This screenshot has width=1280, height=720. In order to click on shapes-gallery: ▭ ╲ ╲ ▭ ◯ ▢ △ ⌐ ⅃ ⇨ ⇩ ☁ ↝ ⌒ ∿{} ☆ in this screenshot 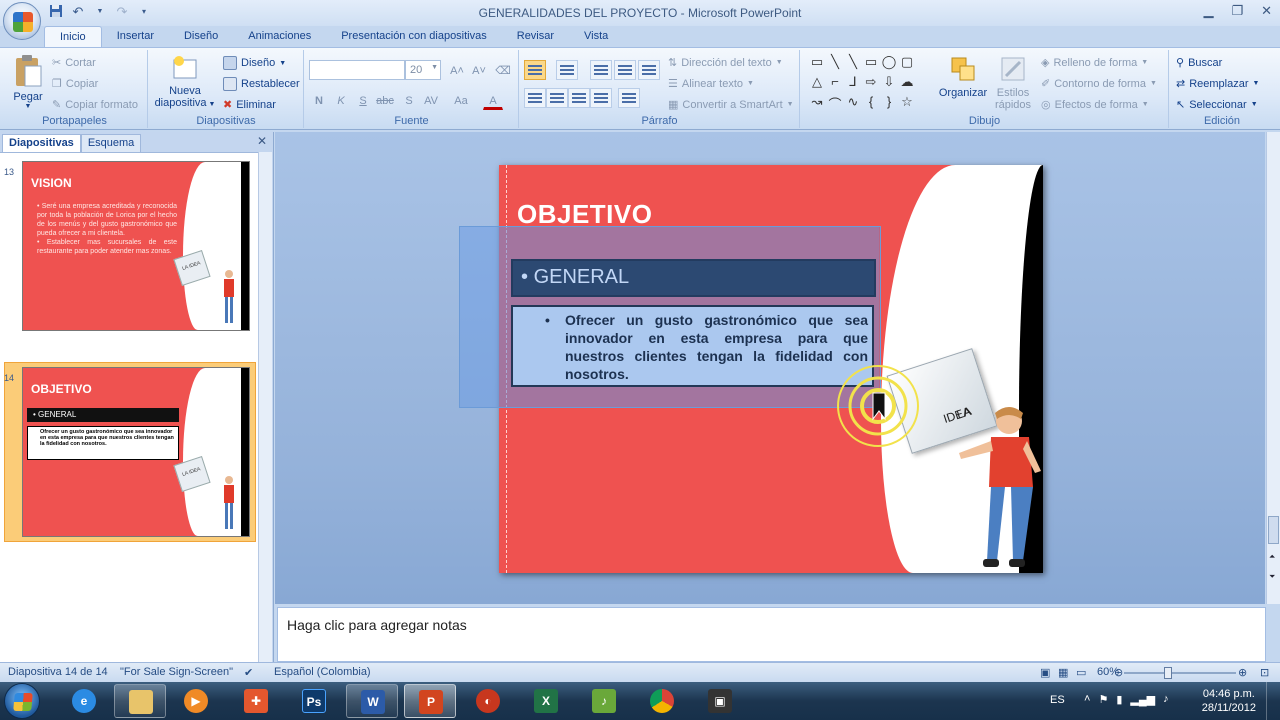, I will do `click(862, 84)`.